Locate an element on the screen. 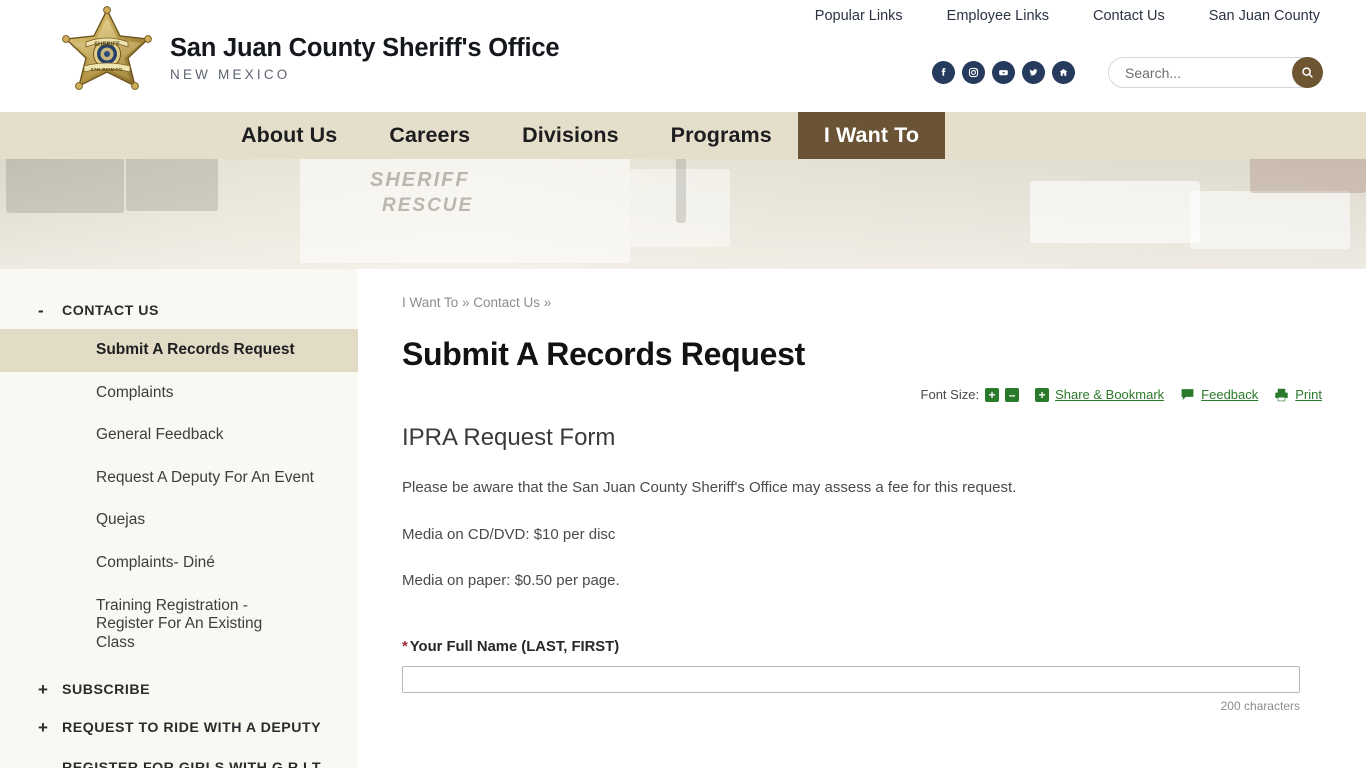 The width and height of the screenshot is (1366, 768). search-button is located at coordinates (1307, 72).